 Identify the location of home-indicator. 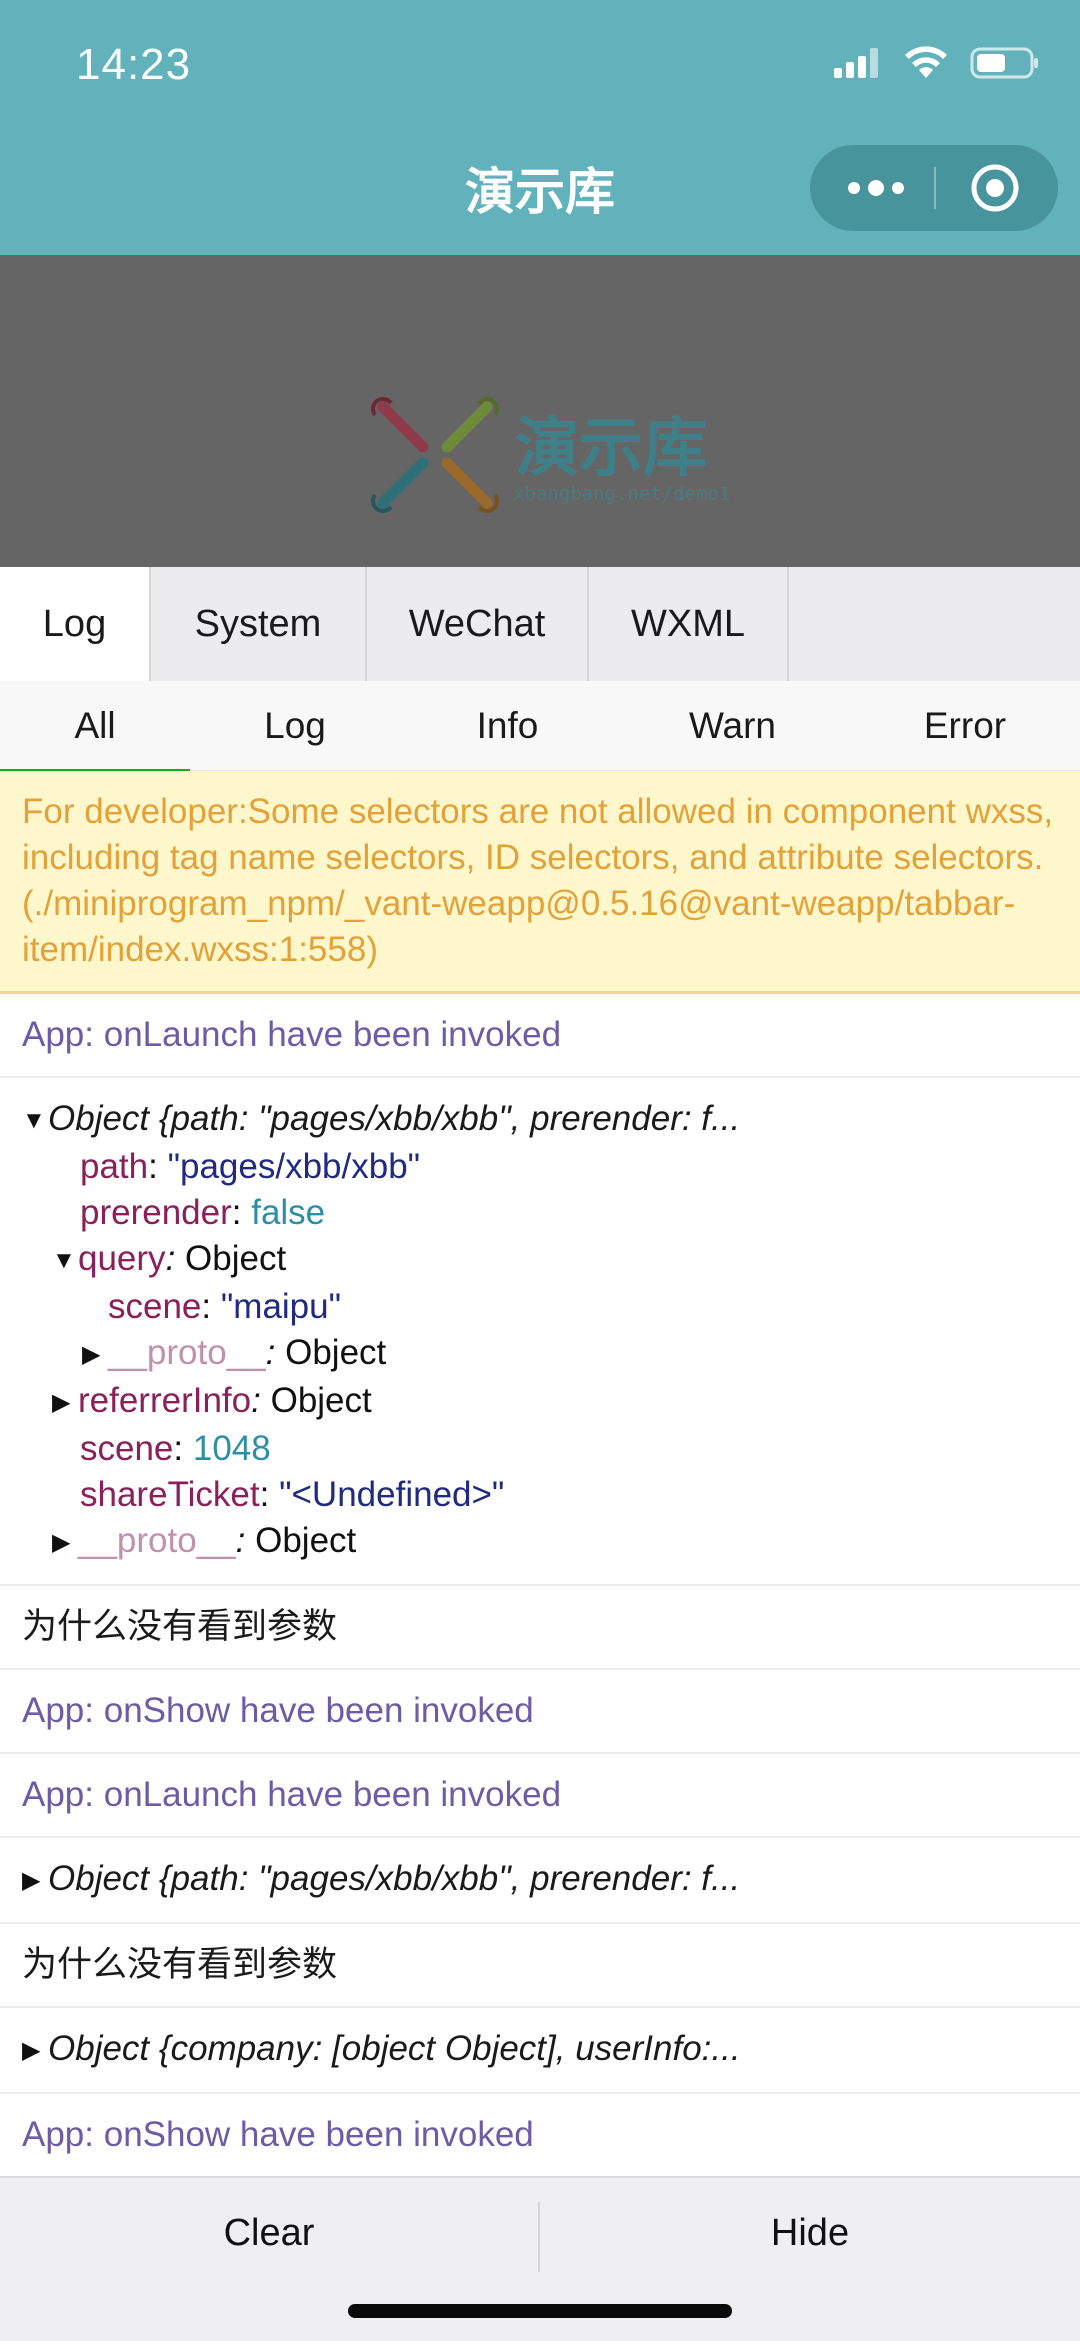
(540, 2311).